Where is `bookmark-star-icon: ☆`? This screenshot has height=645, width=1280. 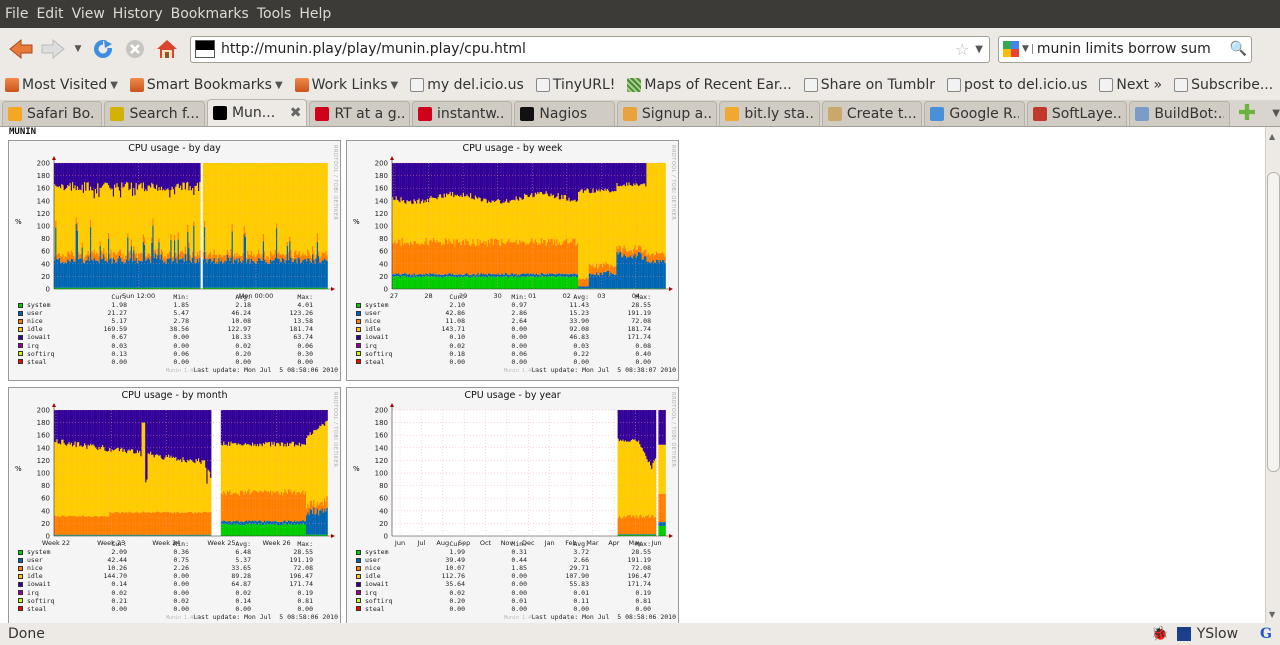 bookmark-star-icon: ☆ is located at coordinates (962, 49).